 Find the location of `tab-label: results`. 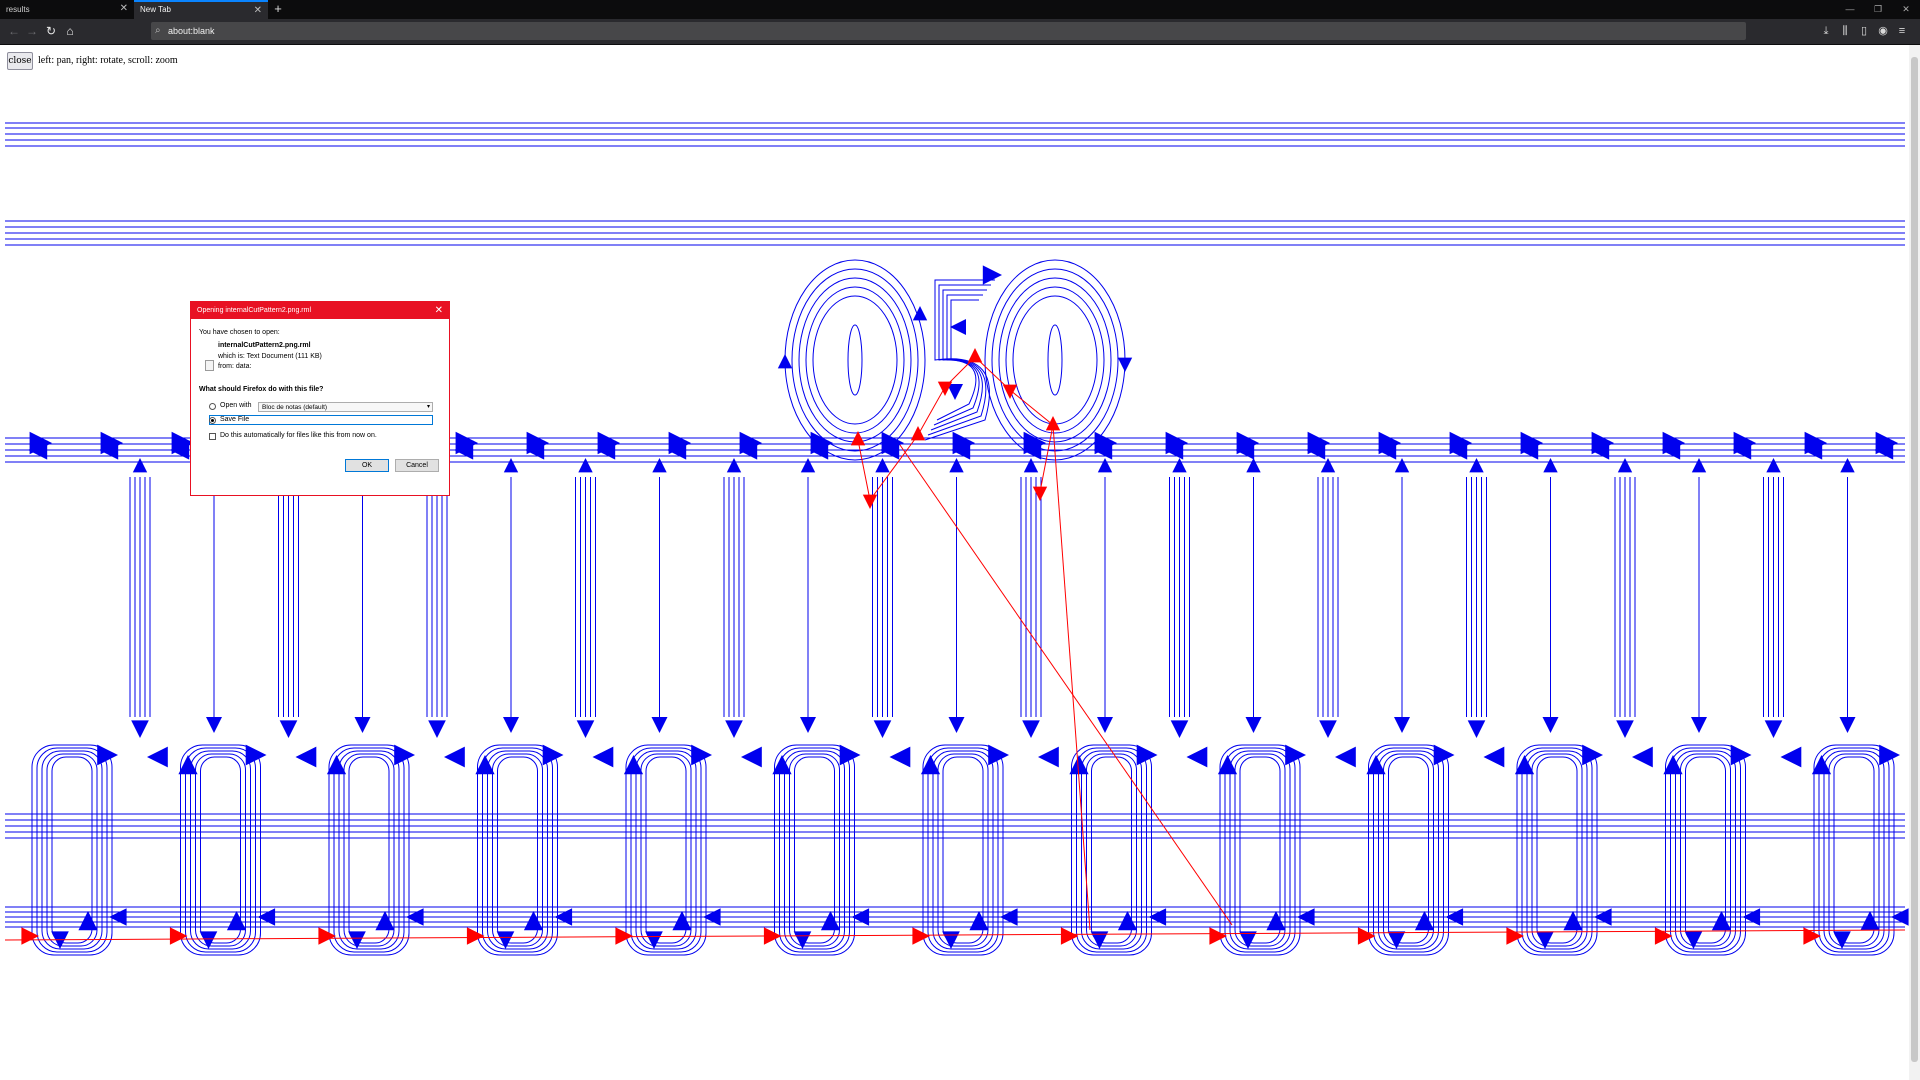

tab-label: results is located at coordinates (18, 9).